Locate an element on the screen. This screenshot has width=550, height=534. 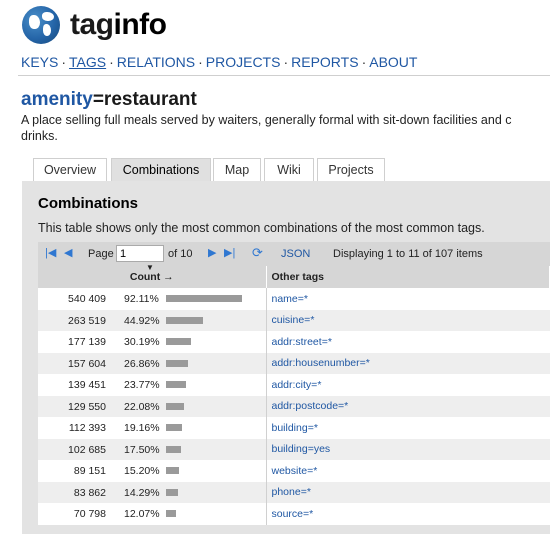
count-cell: 89 151 15.20% is located at coordinates (152, 471).